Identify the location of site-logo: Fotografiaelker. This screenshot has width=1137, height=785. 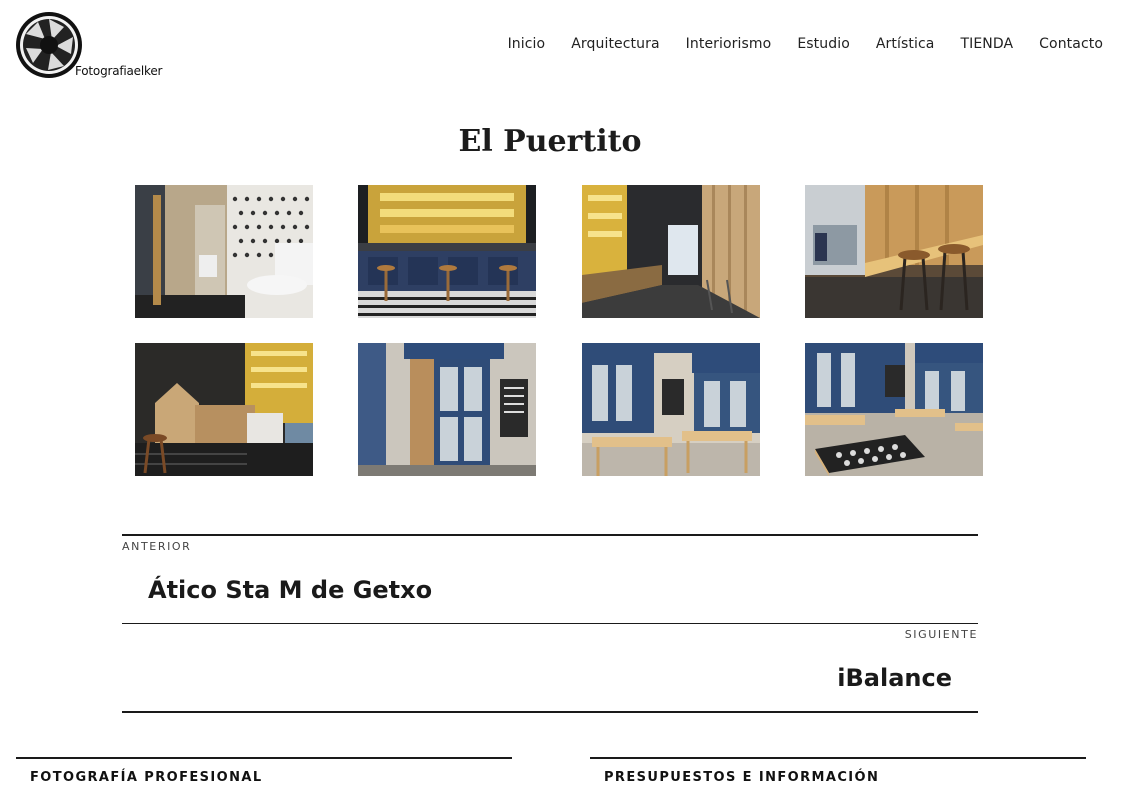
(89, 46).